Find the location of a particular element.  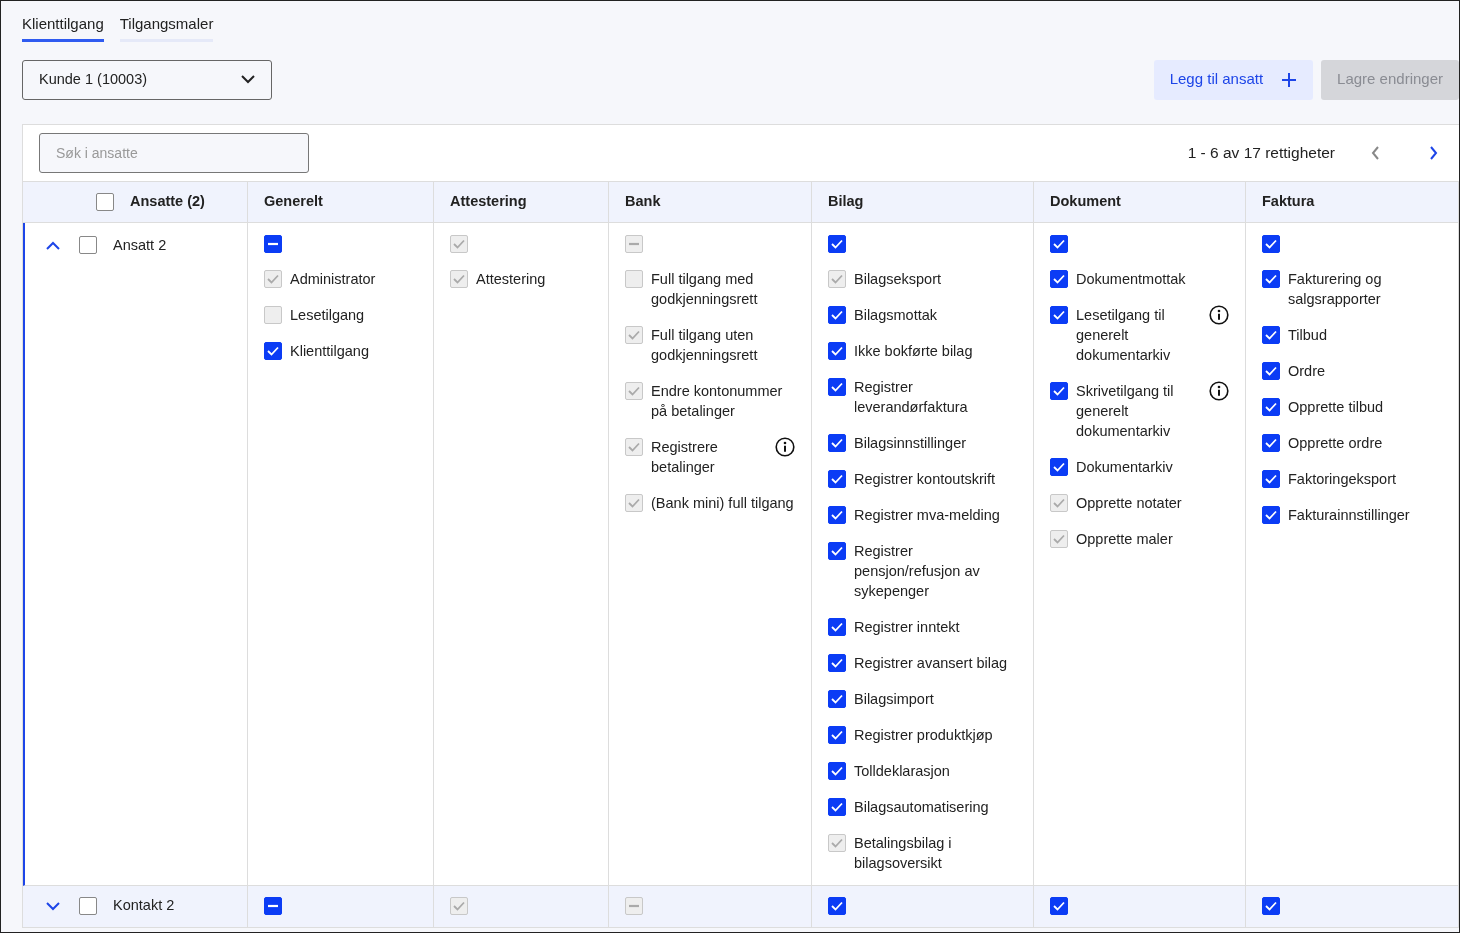

checkbox-label: Registrer avansert bilag is located at coordinates (931, 663).